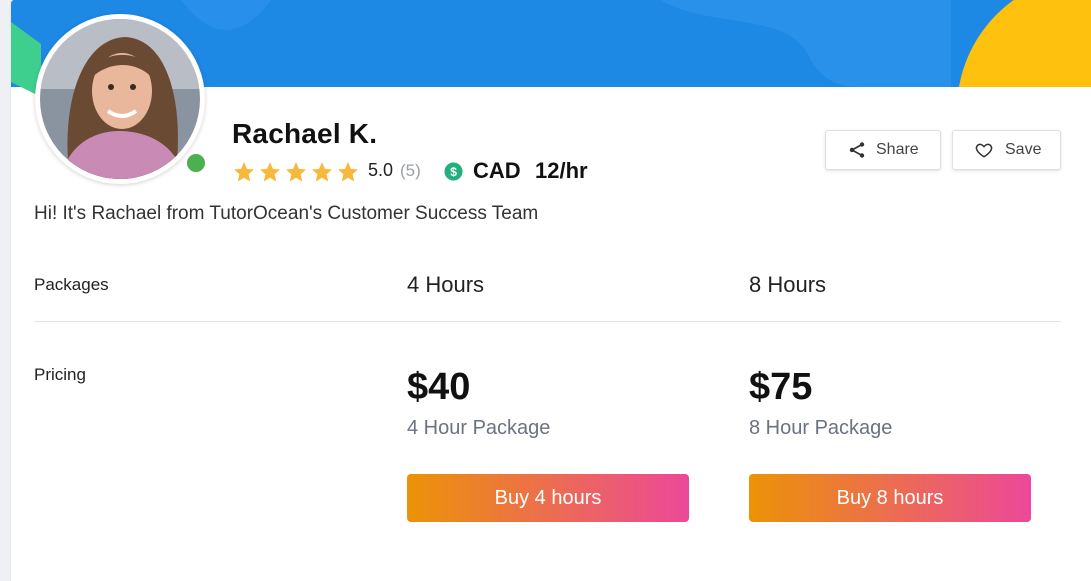 The height and width of the screenshot is (581, 1091). What do you see at coordinates (547, 321) in the screenshot?
I see `divider` at bounding box center [547, 321].